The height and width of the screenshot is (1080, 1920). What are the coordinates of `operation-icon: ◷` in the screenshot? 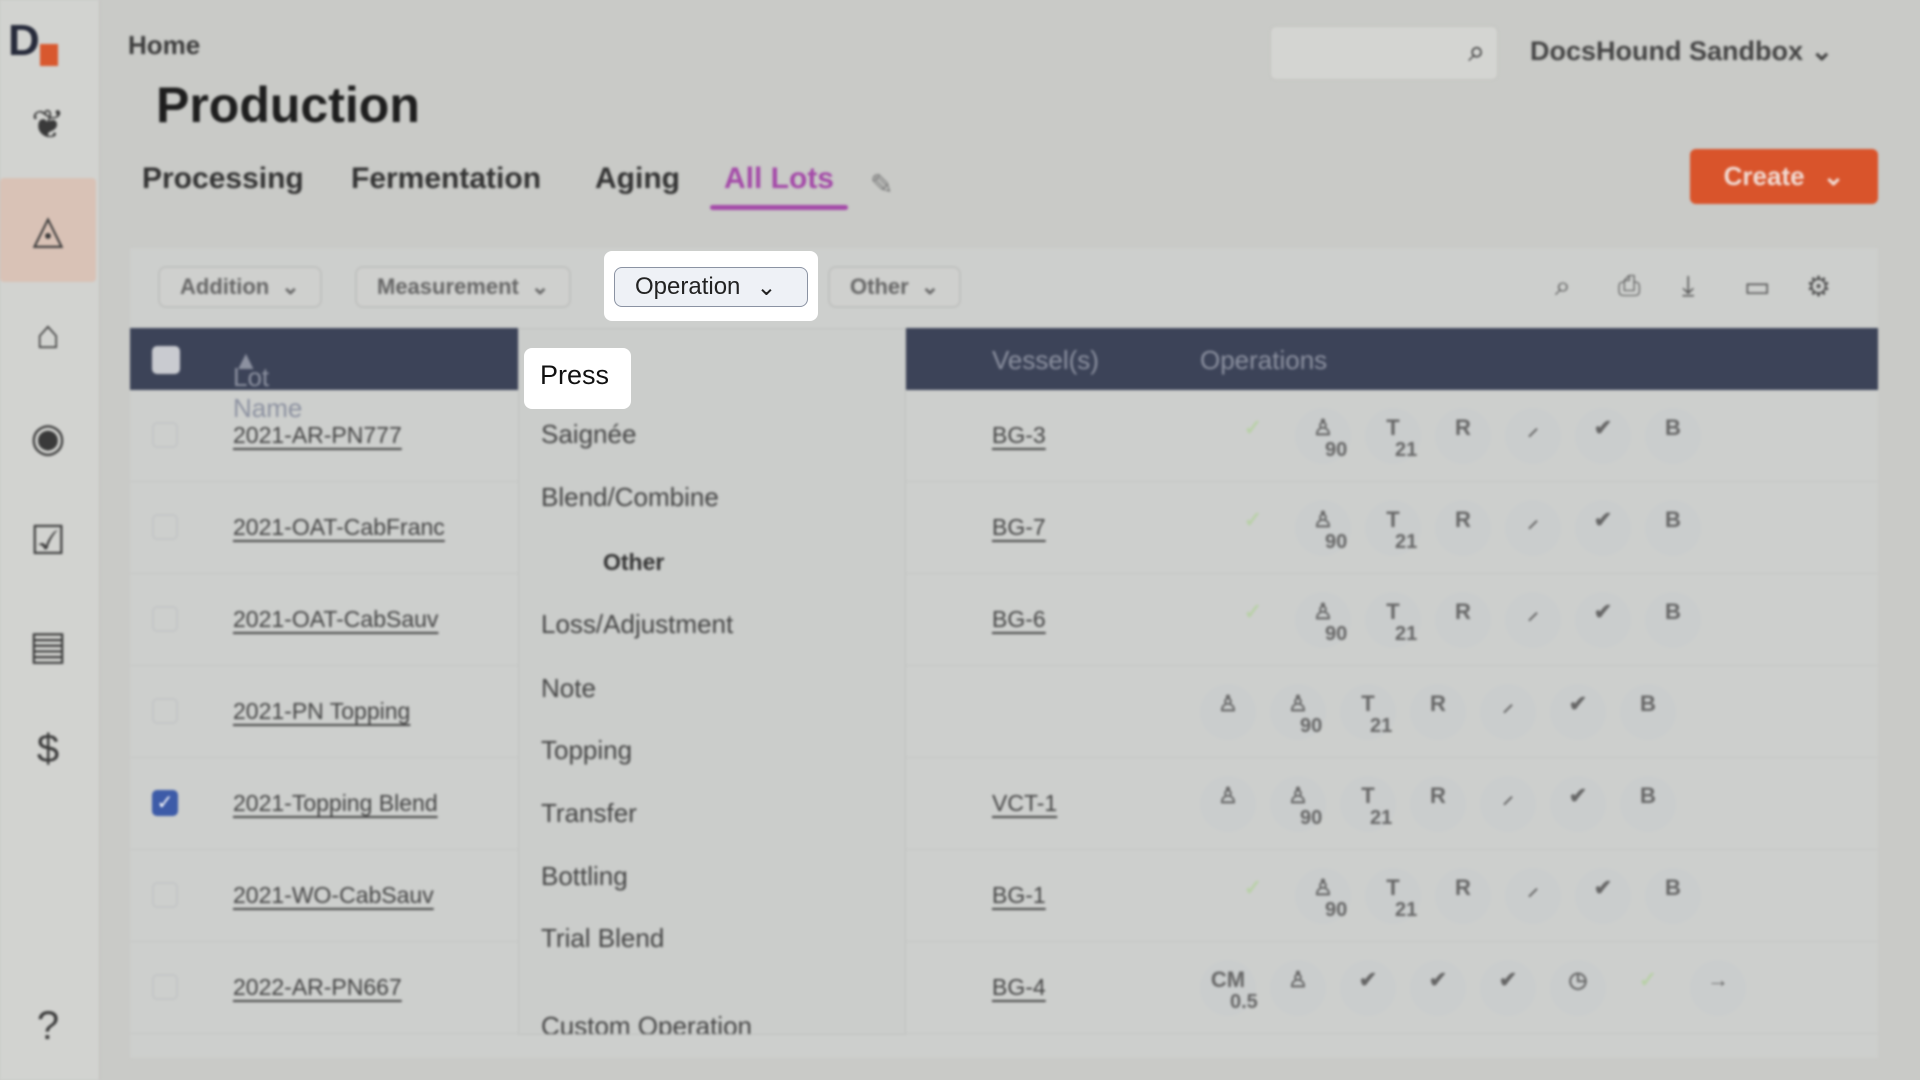 It's located at (1578, 988).